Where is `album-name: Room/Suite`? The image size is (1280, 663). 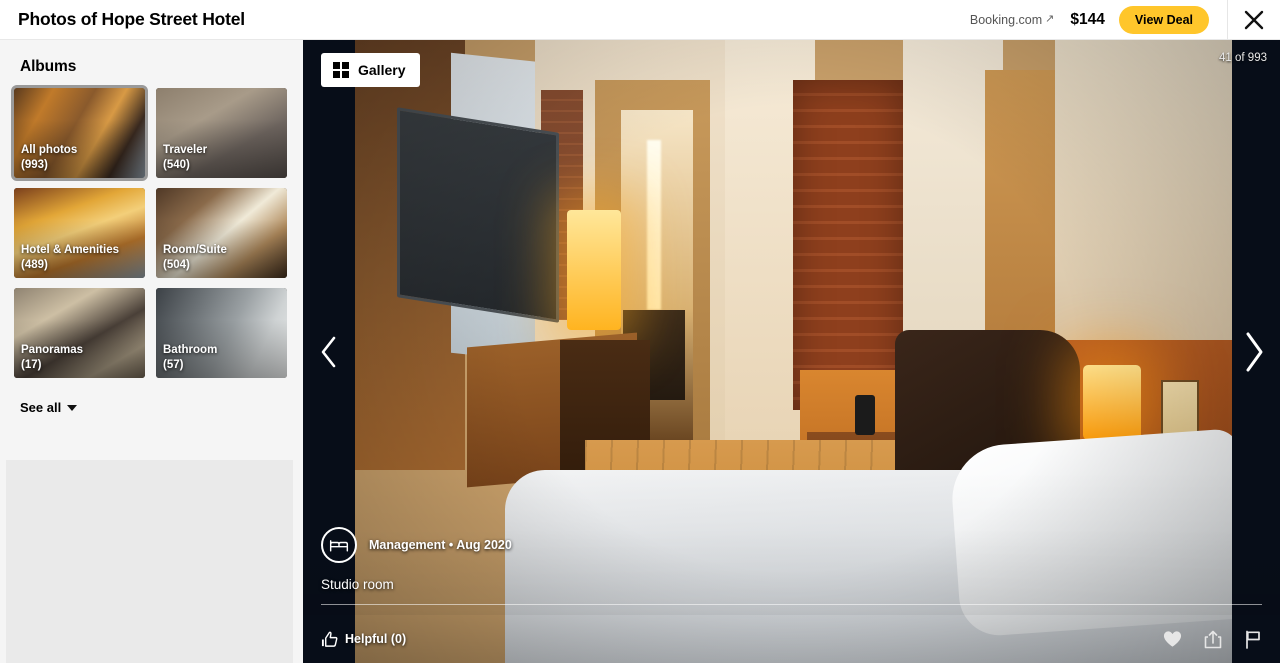 album-name: Room/Suite is located at coordinates (195, 250).